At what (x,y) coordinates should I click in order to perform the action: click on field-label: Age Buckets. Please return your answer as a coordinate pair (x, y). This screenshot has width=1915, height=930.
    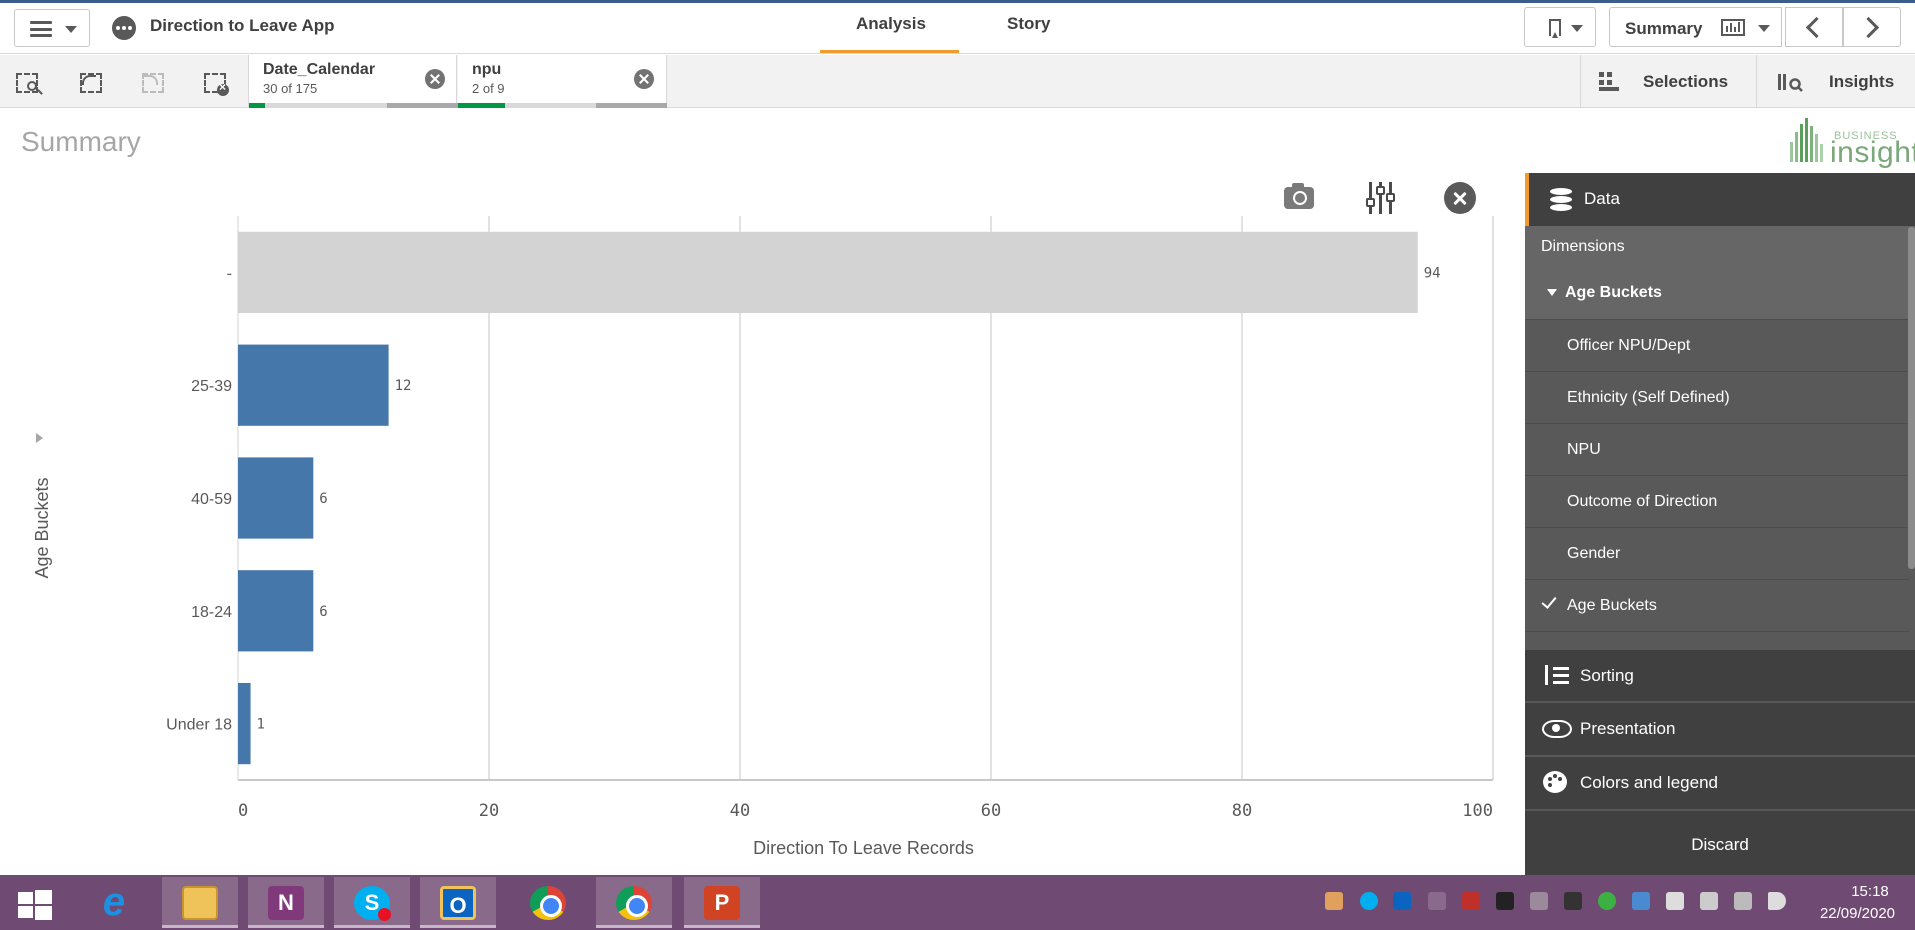
    Looking at the image, I should click on (1612, 605).